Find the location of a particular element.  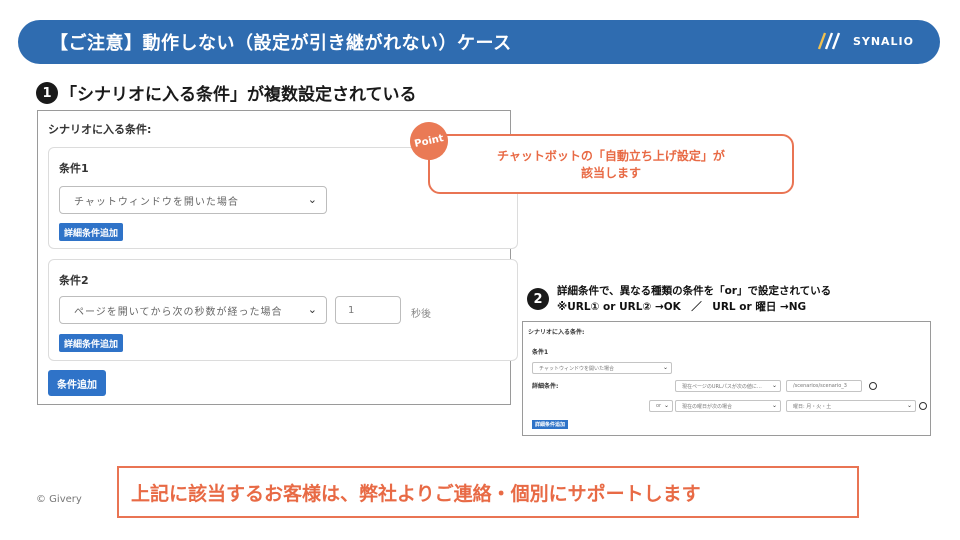

condition-2-select: ページを開いてから次の秒数が経った場合 ⌄ is located at coordinates (193, 310).